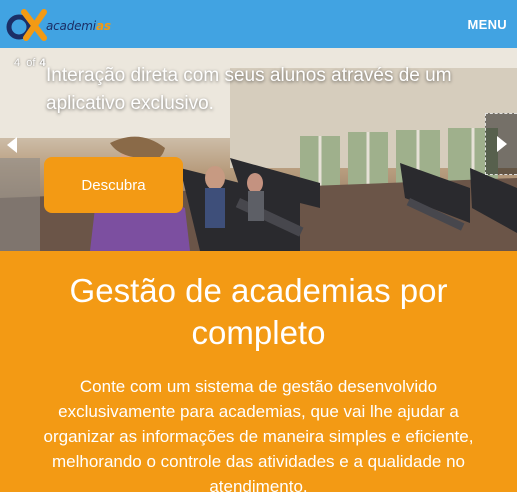  I want to click on slider-prev-button, so click(12, 145).